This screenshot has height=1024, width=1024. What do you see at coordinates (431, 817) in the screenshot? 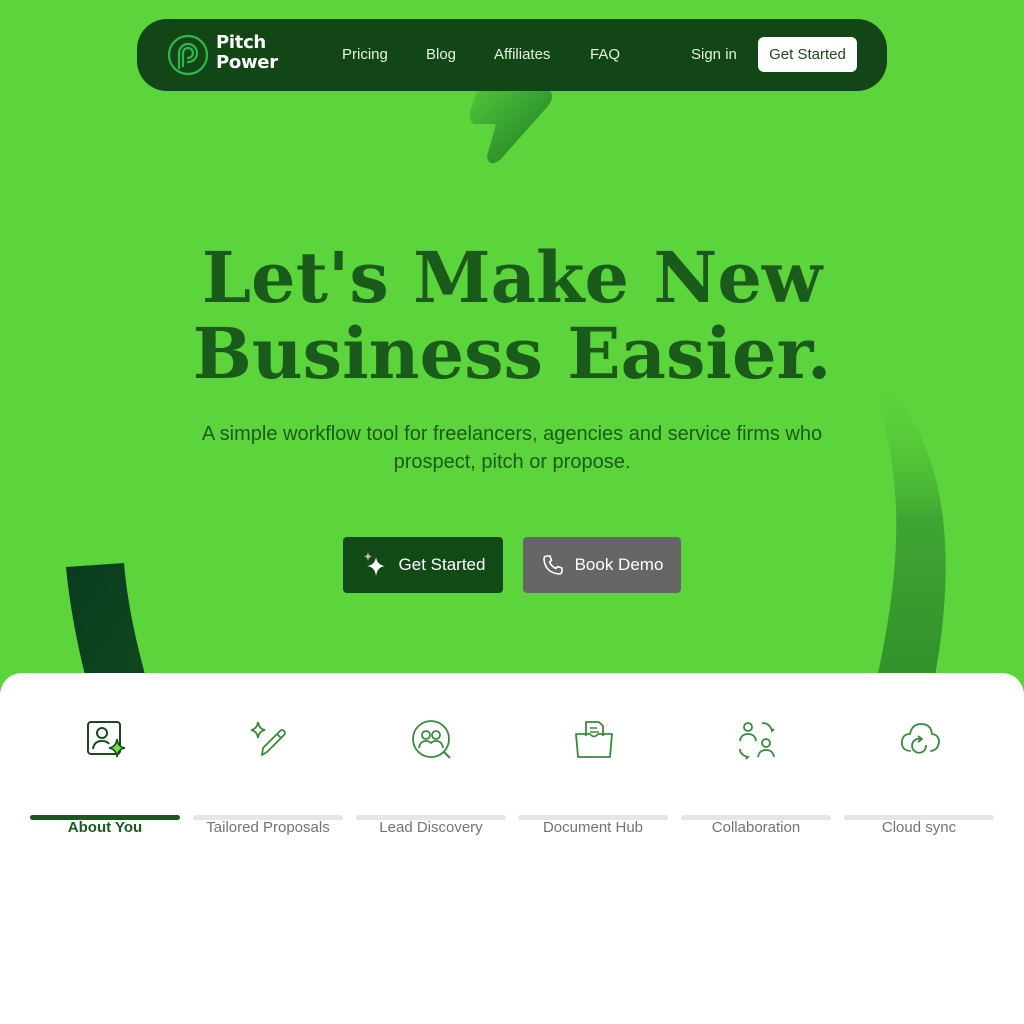
I see `tab-lead-discovery-progress` at bounding box center [431, 817].